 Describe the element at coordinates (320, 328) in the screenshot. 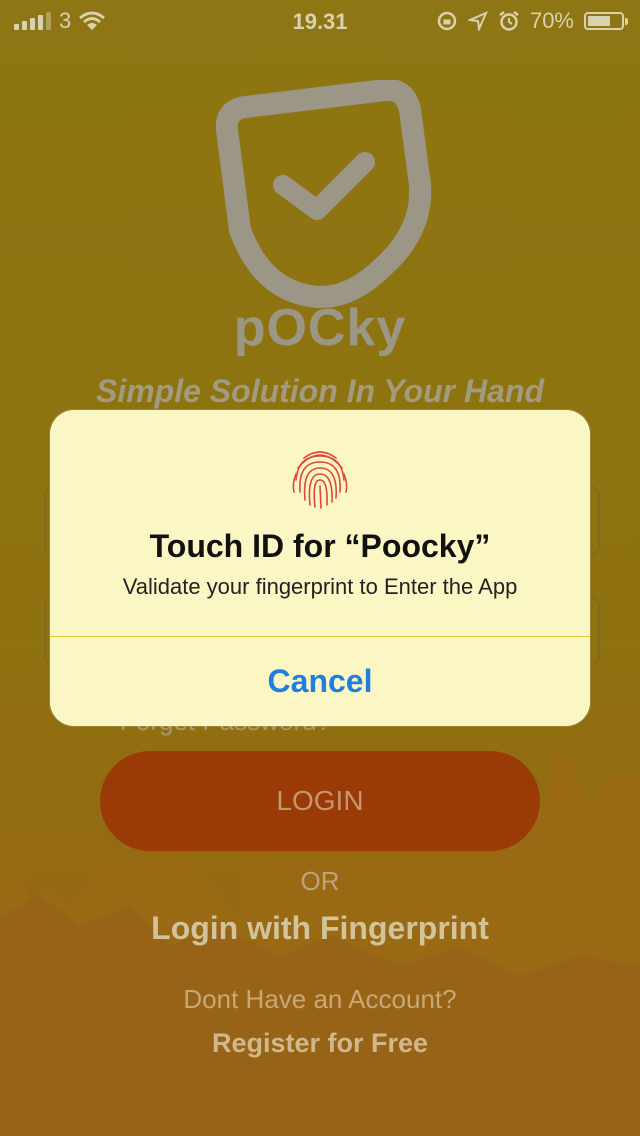

I see `app-brand-name: pOCky` at that location.